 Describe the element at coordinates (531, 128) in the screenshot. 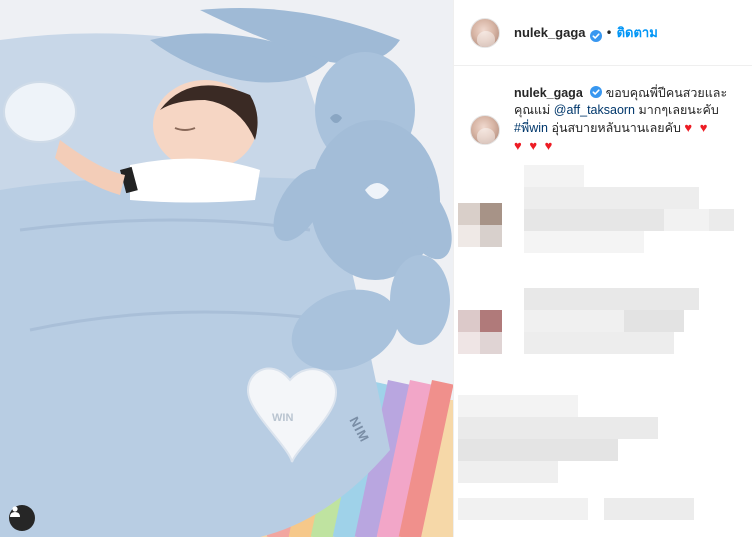

I see `caption-hashtag-link: #พี่win` at that location.